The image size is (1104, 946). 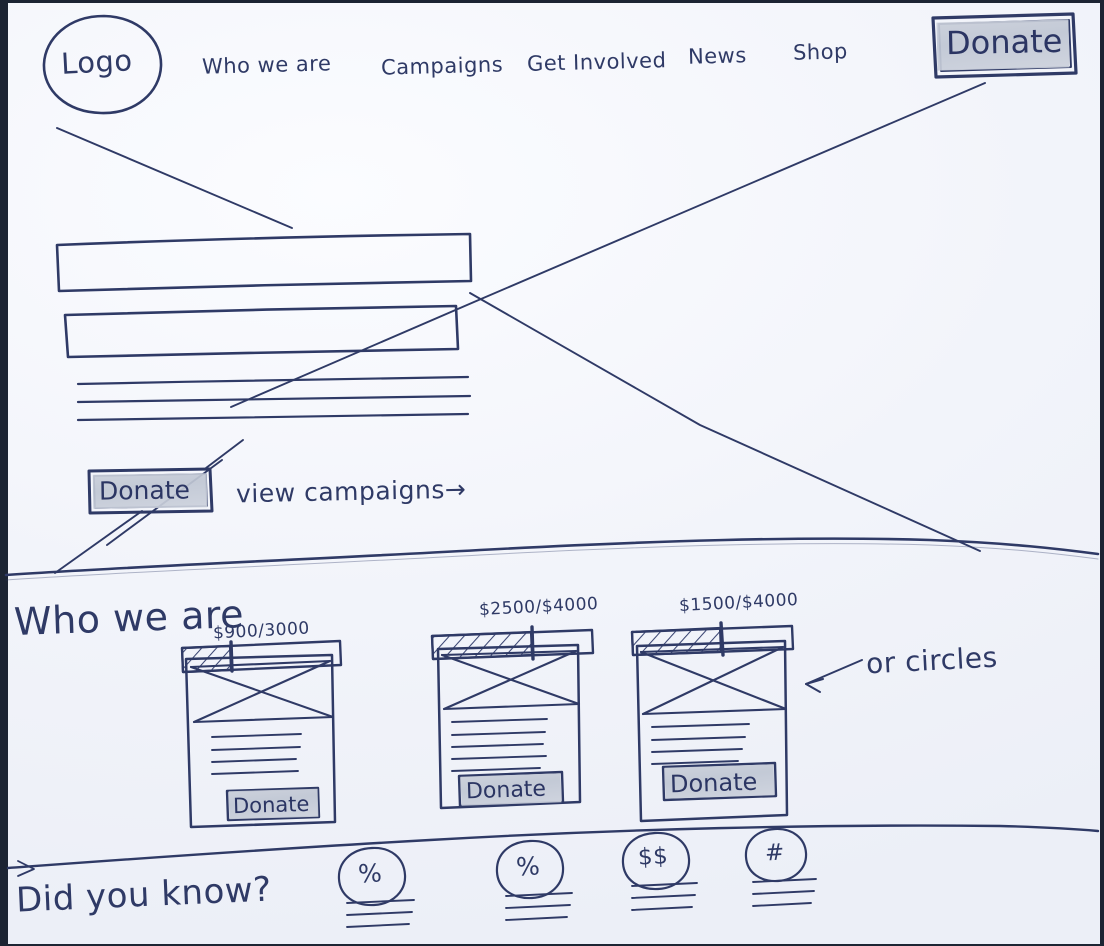 What do you see at coordinates (714, 783) in the screenshot?
I see `card-3-donate-button-label: Donate` at bounding box center [714, 783].